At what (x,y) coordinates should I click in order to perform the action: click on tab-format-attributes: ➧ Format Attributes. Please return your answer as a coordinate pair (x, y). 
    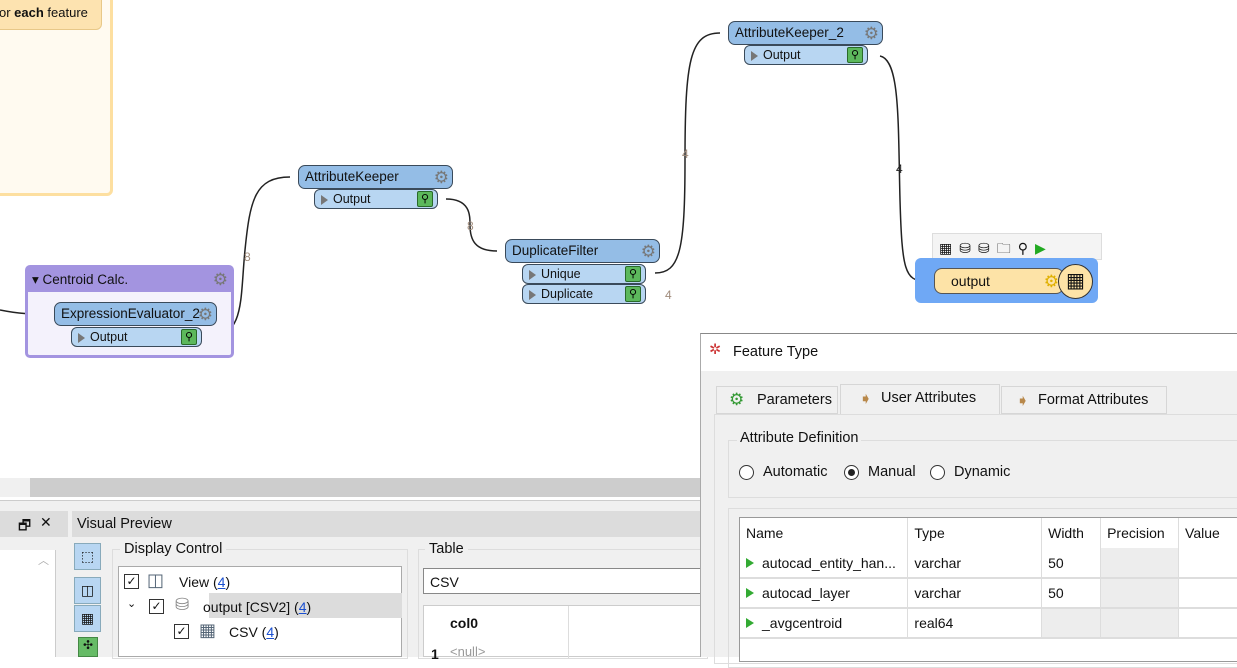
    Looking at the image, I should click on (1084, 400).